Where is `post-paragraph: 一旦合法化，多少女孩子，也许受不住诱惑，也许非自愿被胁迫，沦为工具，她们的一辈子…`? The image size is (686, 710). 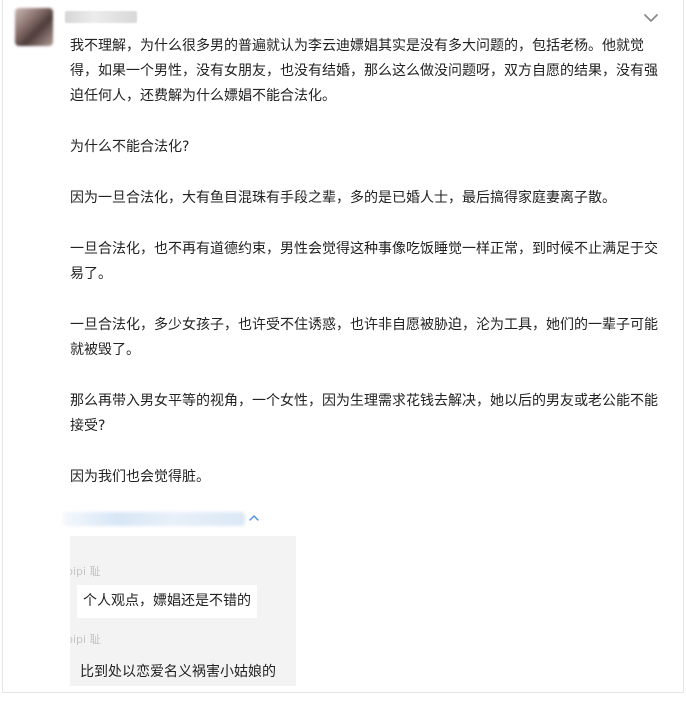 post-paragraph: 一旦合法化，多少女孩子，也许受不住诱惑，也许非自愿被胁迫，沦为工具，她们的一辈子… is located at coordinates (364, 337).